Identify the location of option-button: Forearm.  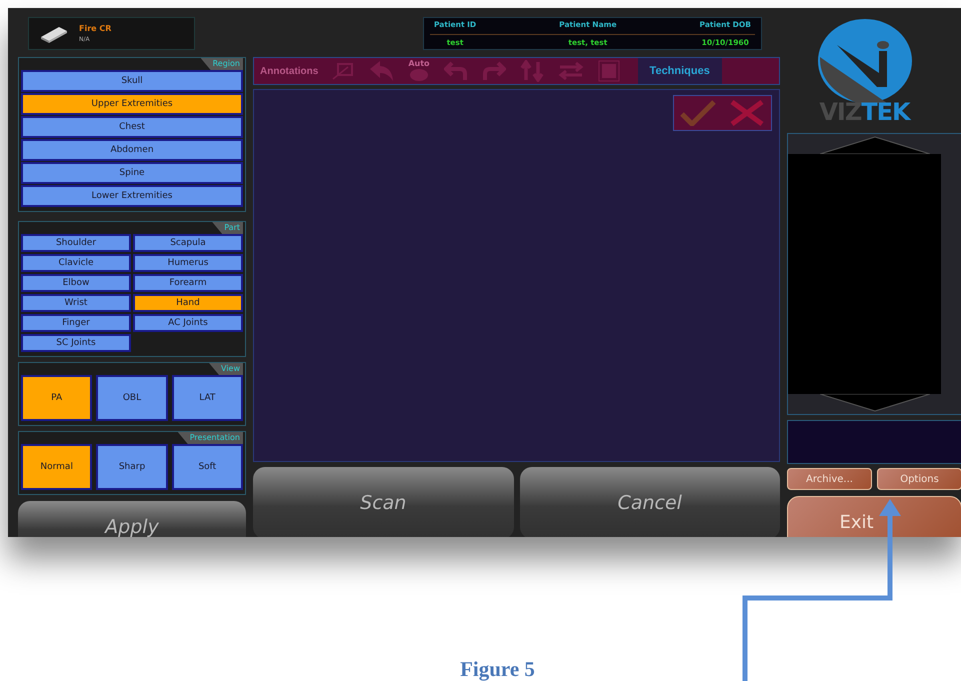
(188, 283).